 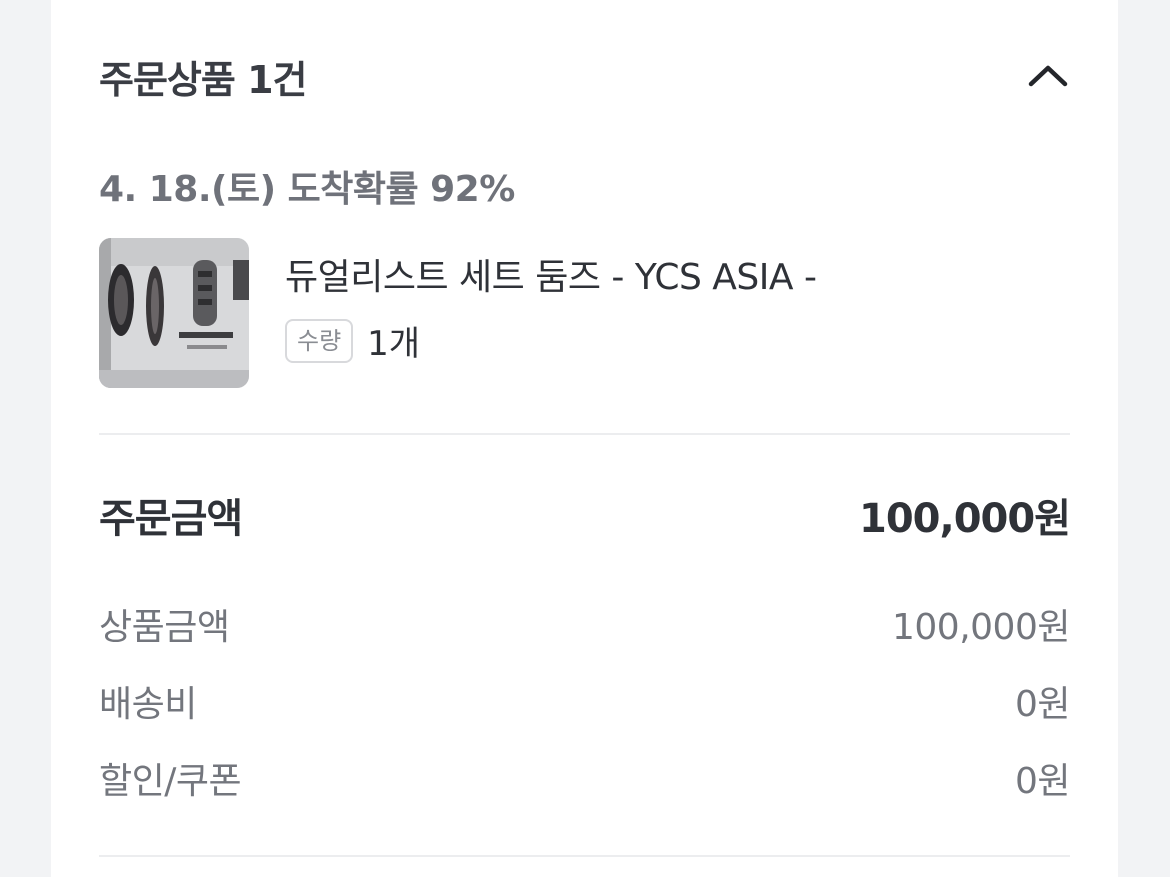 What do you see at coordinates (394, 344) in the screenshot?
I see `quantity-value: 1개` at bounding box center [394, 344].